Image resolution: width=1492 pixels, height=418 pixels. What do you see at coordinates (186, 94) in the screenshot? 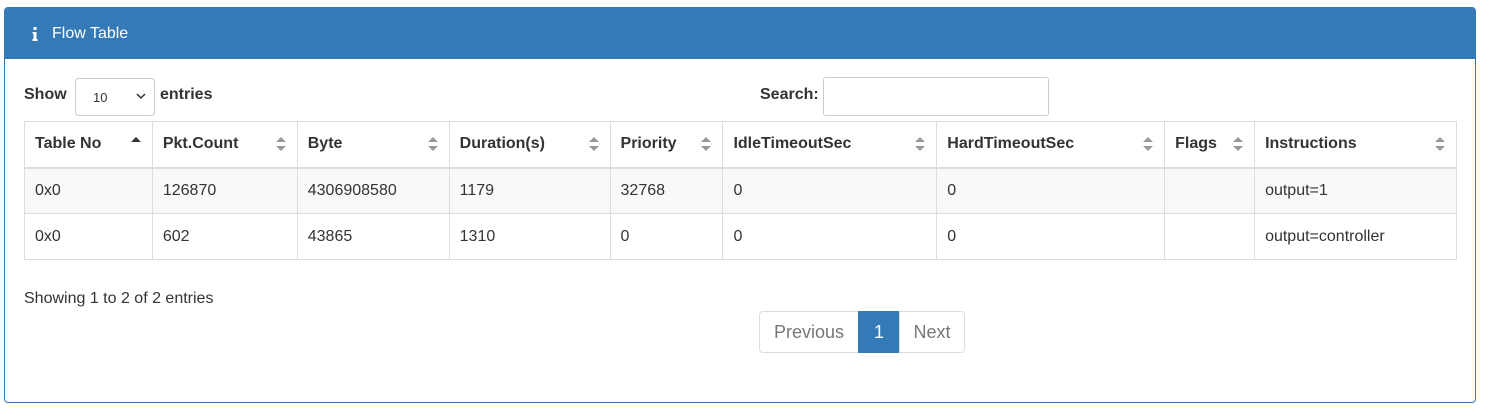
I see `entries-label: entries` at bounding box center [186, 94].